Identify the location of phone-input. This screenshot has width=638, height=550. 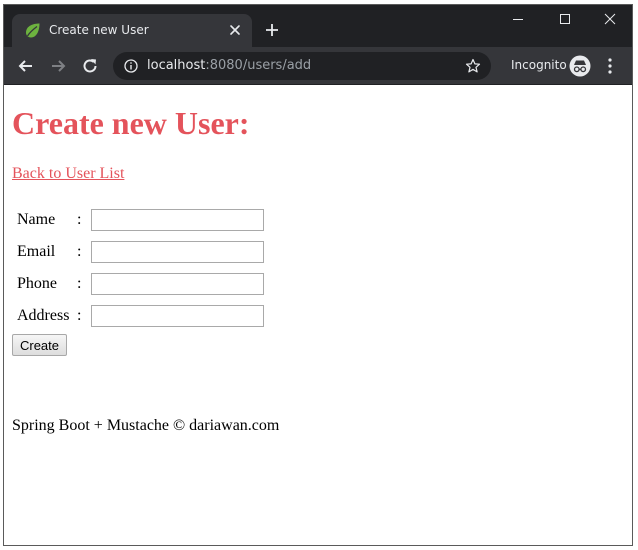
(177, 284).